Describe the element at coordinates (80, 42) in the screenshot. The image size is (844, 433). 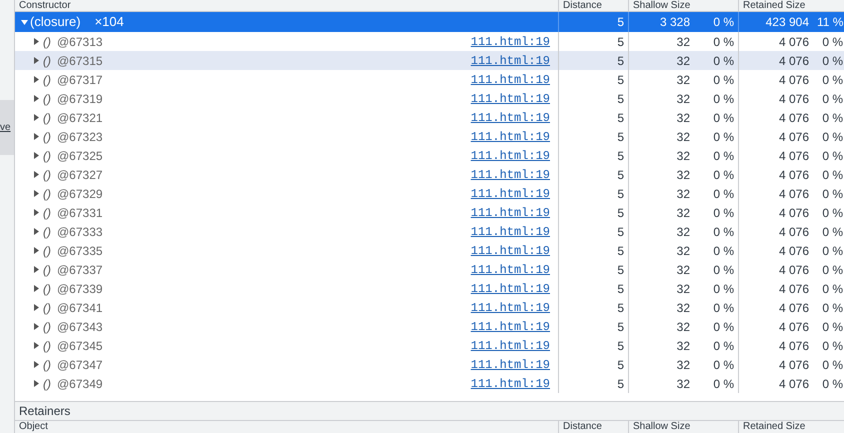
I see `object-id: @67313` at that location.